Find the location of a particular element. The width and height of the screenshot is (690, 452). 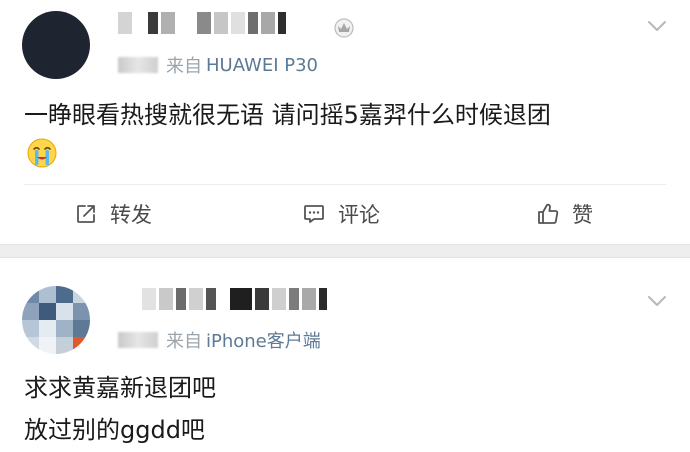

thumbs-up-icon is located at coordinates (548, 213).